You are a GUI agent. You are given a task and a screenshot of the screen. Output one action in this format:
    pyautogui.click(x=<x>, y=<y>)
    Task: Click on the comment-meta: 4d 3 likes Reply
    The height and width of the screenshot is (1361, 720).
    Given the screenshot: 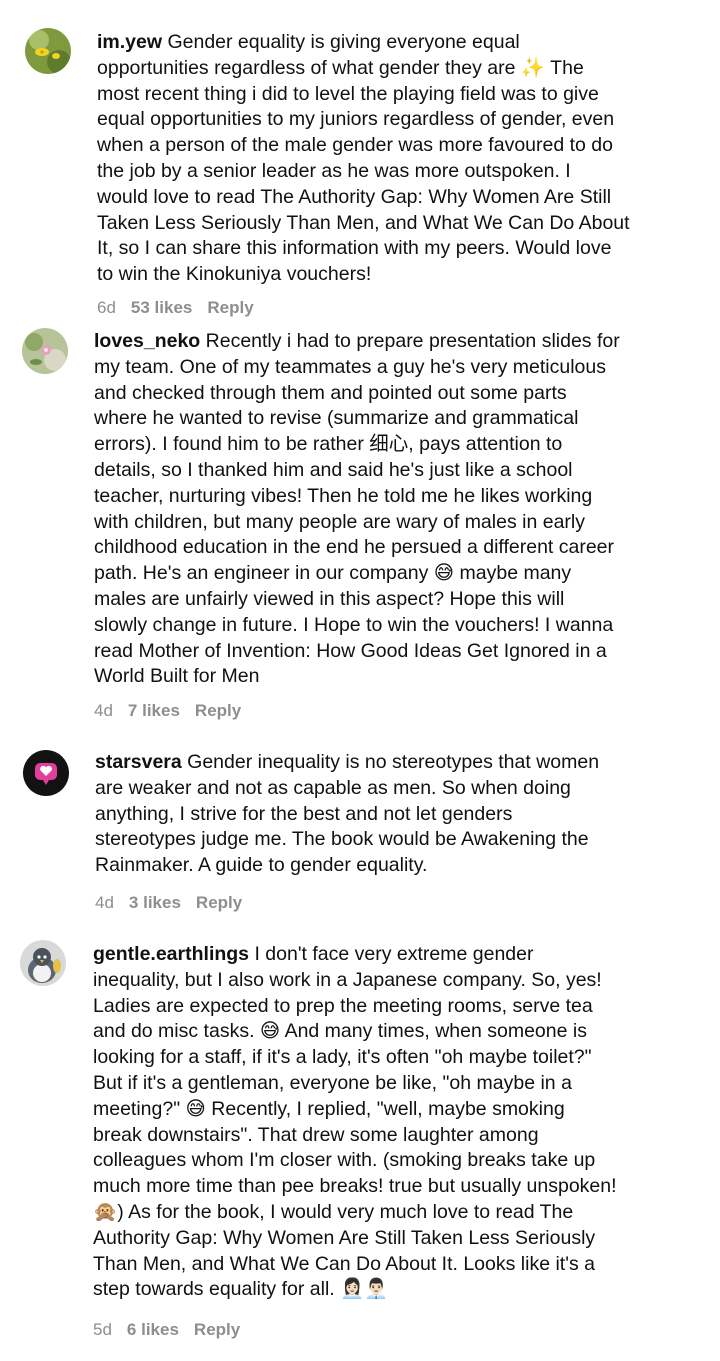 What is the action you would take?
    pyautogui.click(x=176, y=903)
    